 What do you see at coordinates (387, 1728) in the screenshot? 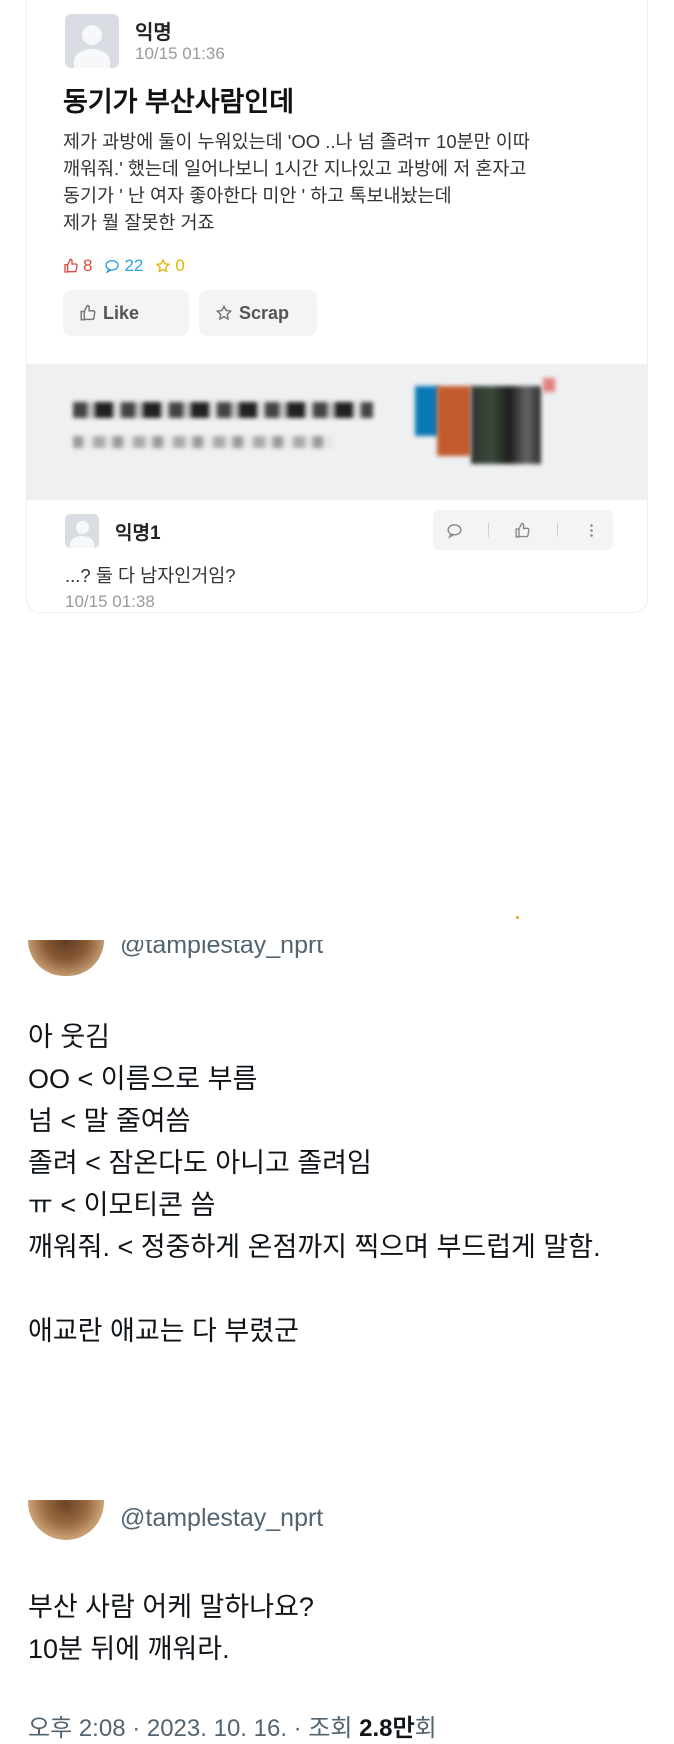
I see `tweet-view-count: 2.8만` at bounding box center [387, 1728].